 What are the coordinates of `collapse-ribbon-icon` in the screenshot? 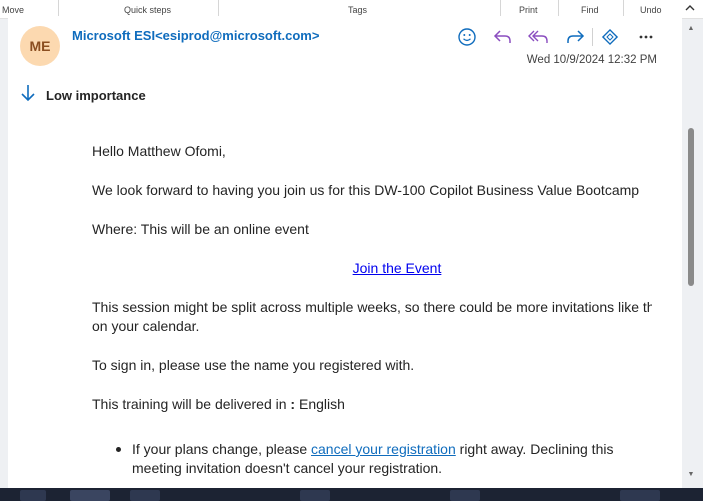 It's located at (690, 7).